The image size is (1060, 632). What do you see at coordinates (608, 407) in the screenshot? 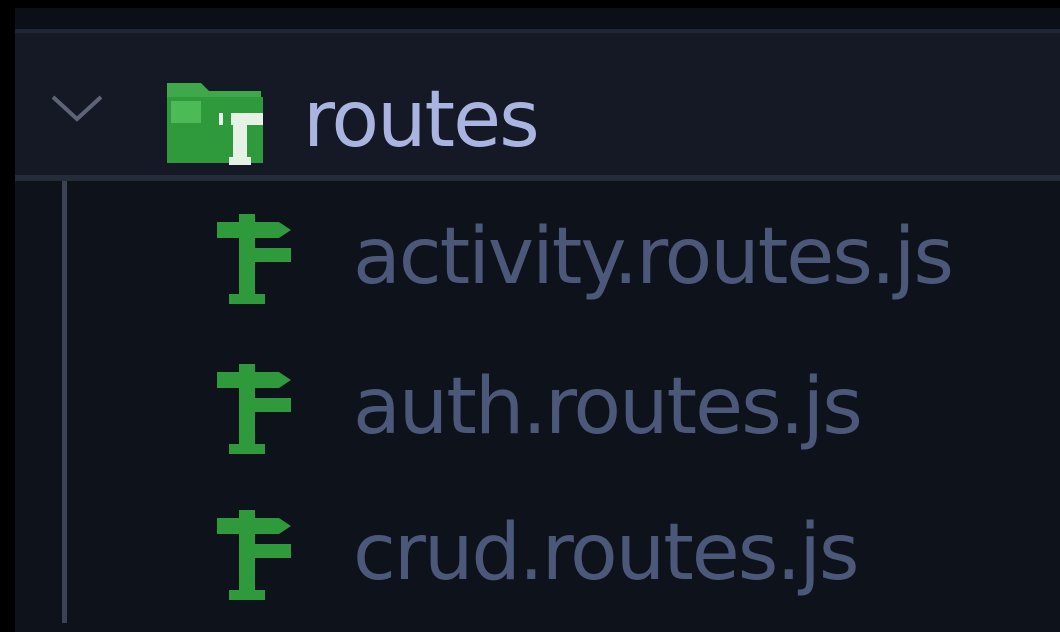
I see `file-label: auth.routes.js` at bounding box center [608, 407].